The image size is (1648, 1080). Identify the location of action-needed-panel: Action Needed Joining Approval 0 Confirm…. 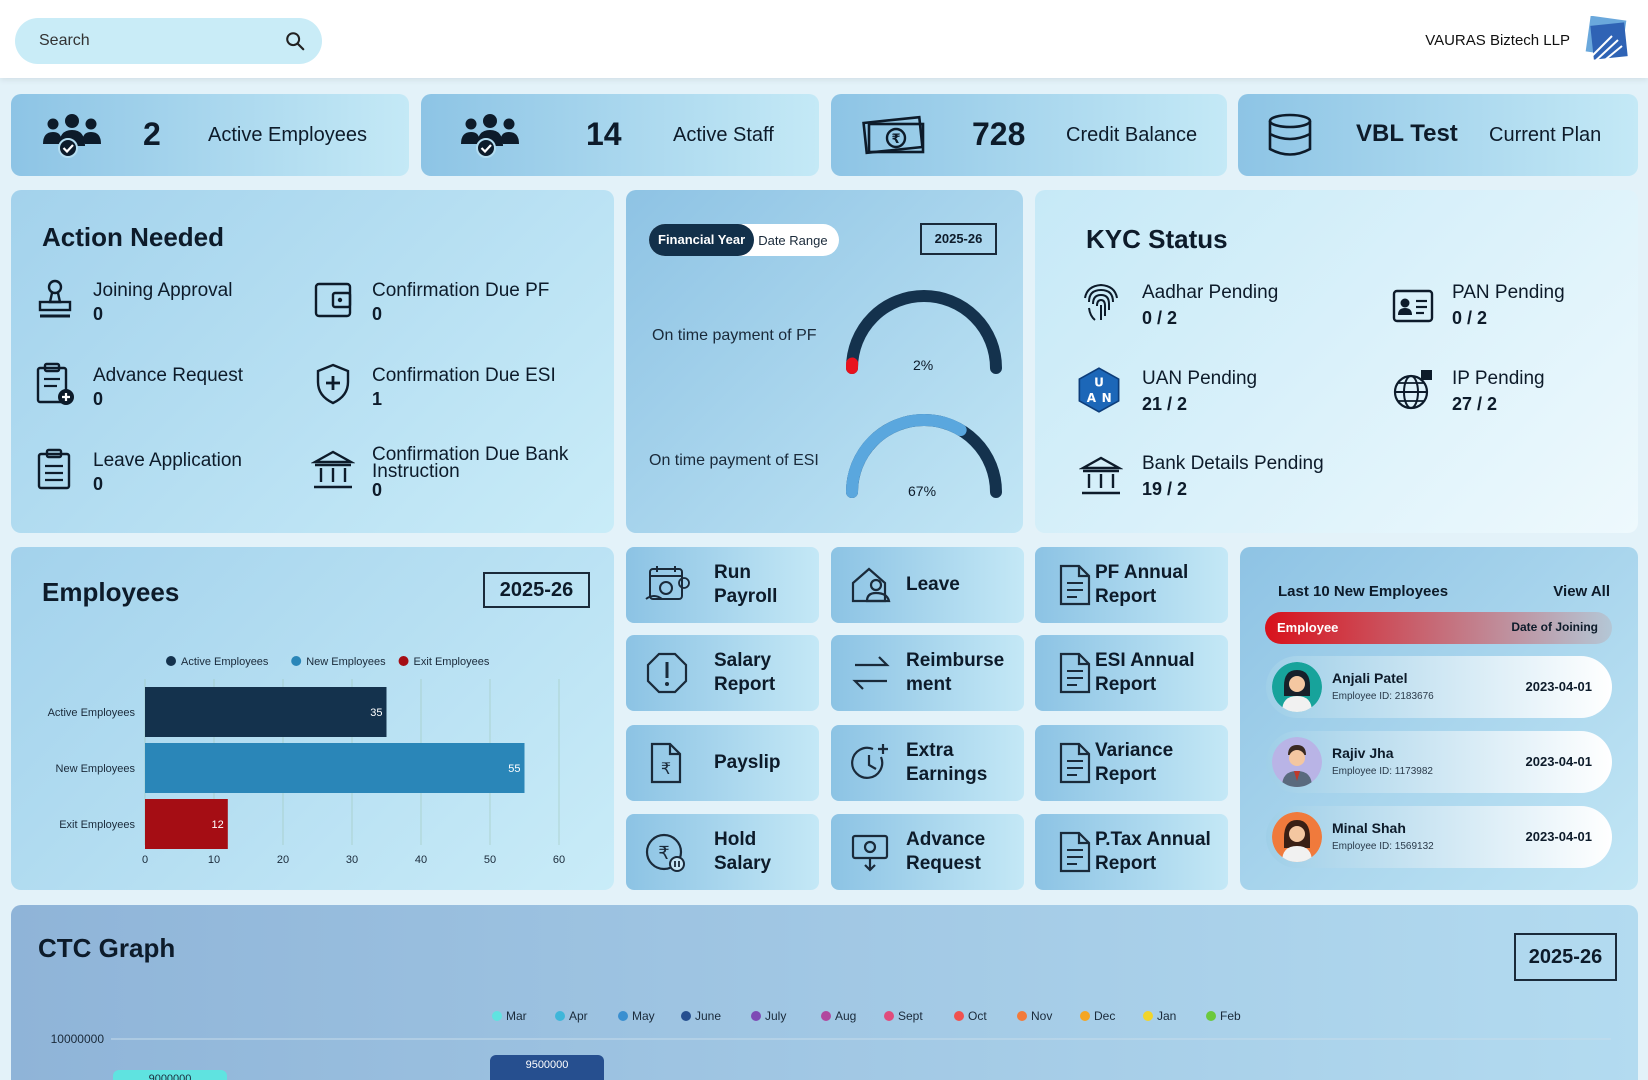
(312, 361).